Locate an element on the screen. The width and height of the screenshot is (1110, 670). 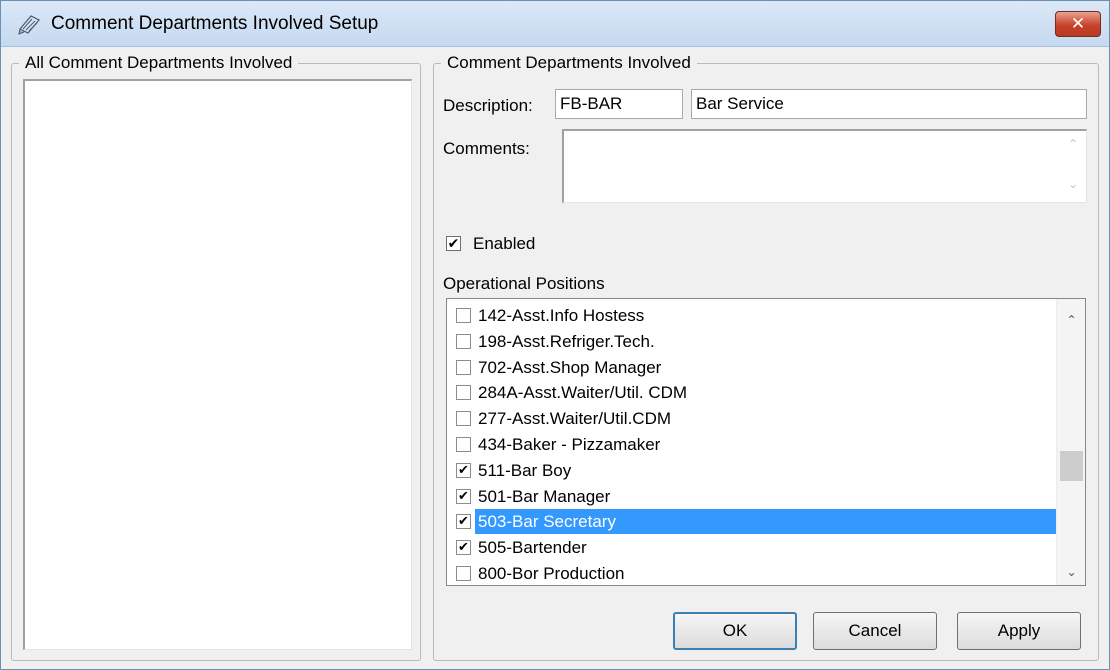
scroll-thumb is located at coordinates (1071, 466).